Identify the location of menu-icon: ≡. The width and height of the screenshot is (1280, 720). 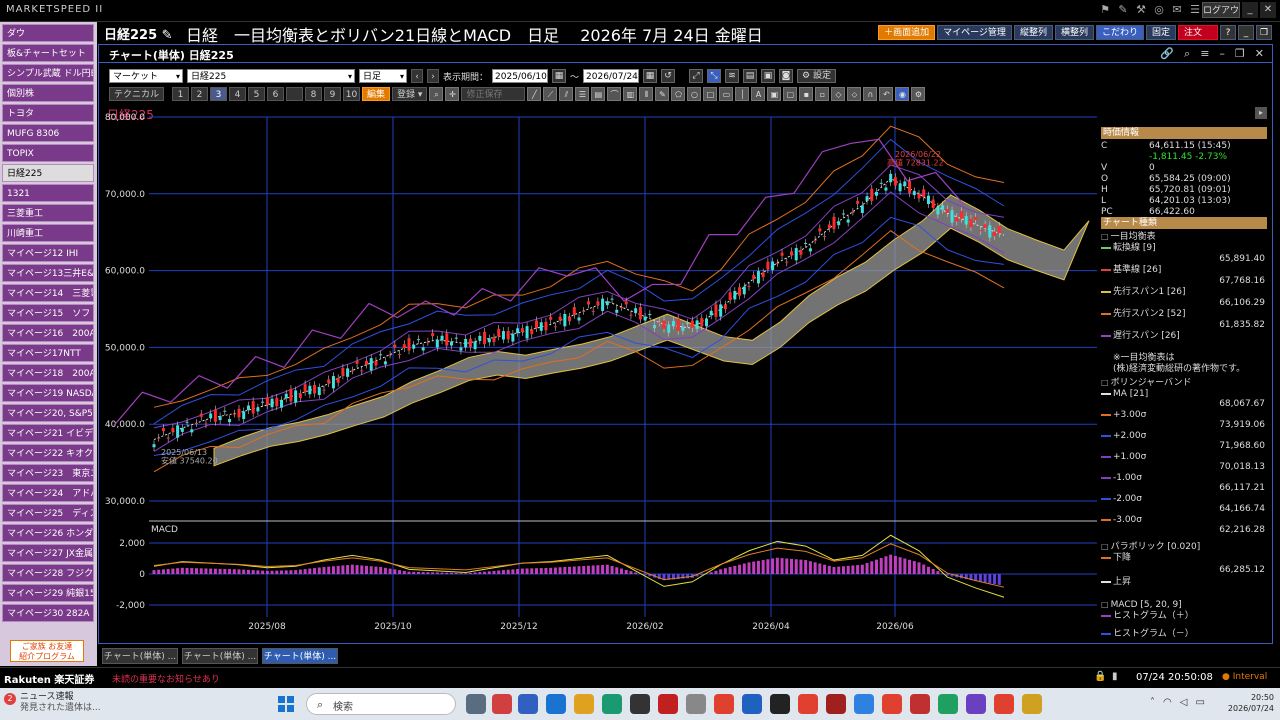
(1204, 54).